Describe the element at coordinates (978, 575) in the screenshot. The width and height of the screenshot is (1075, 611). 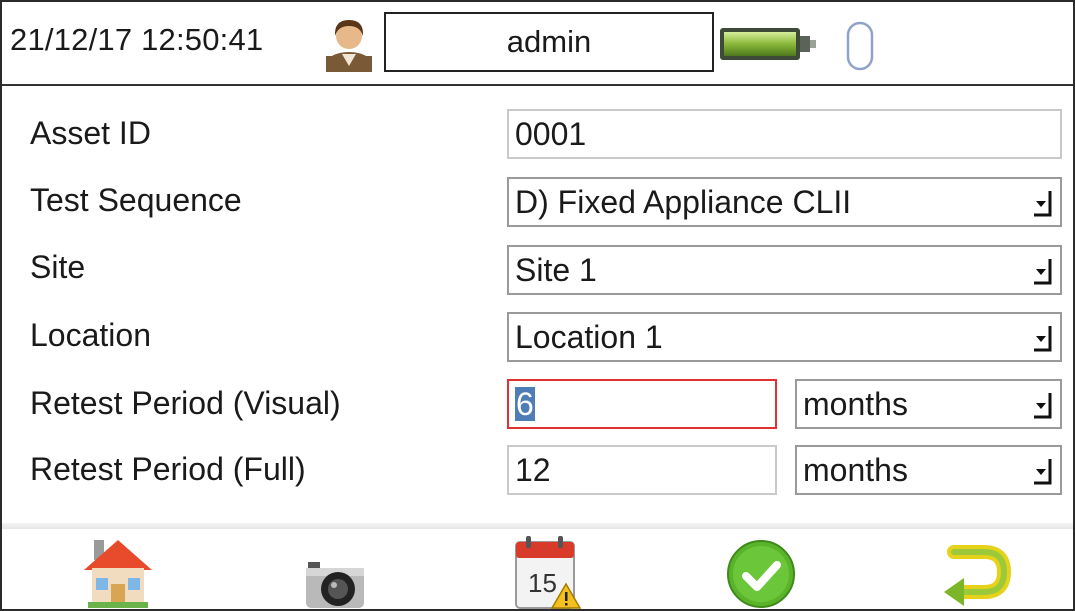
I see `back-icon` at that location.